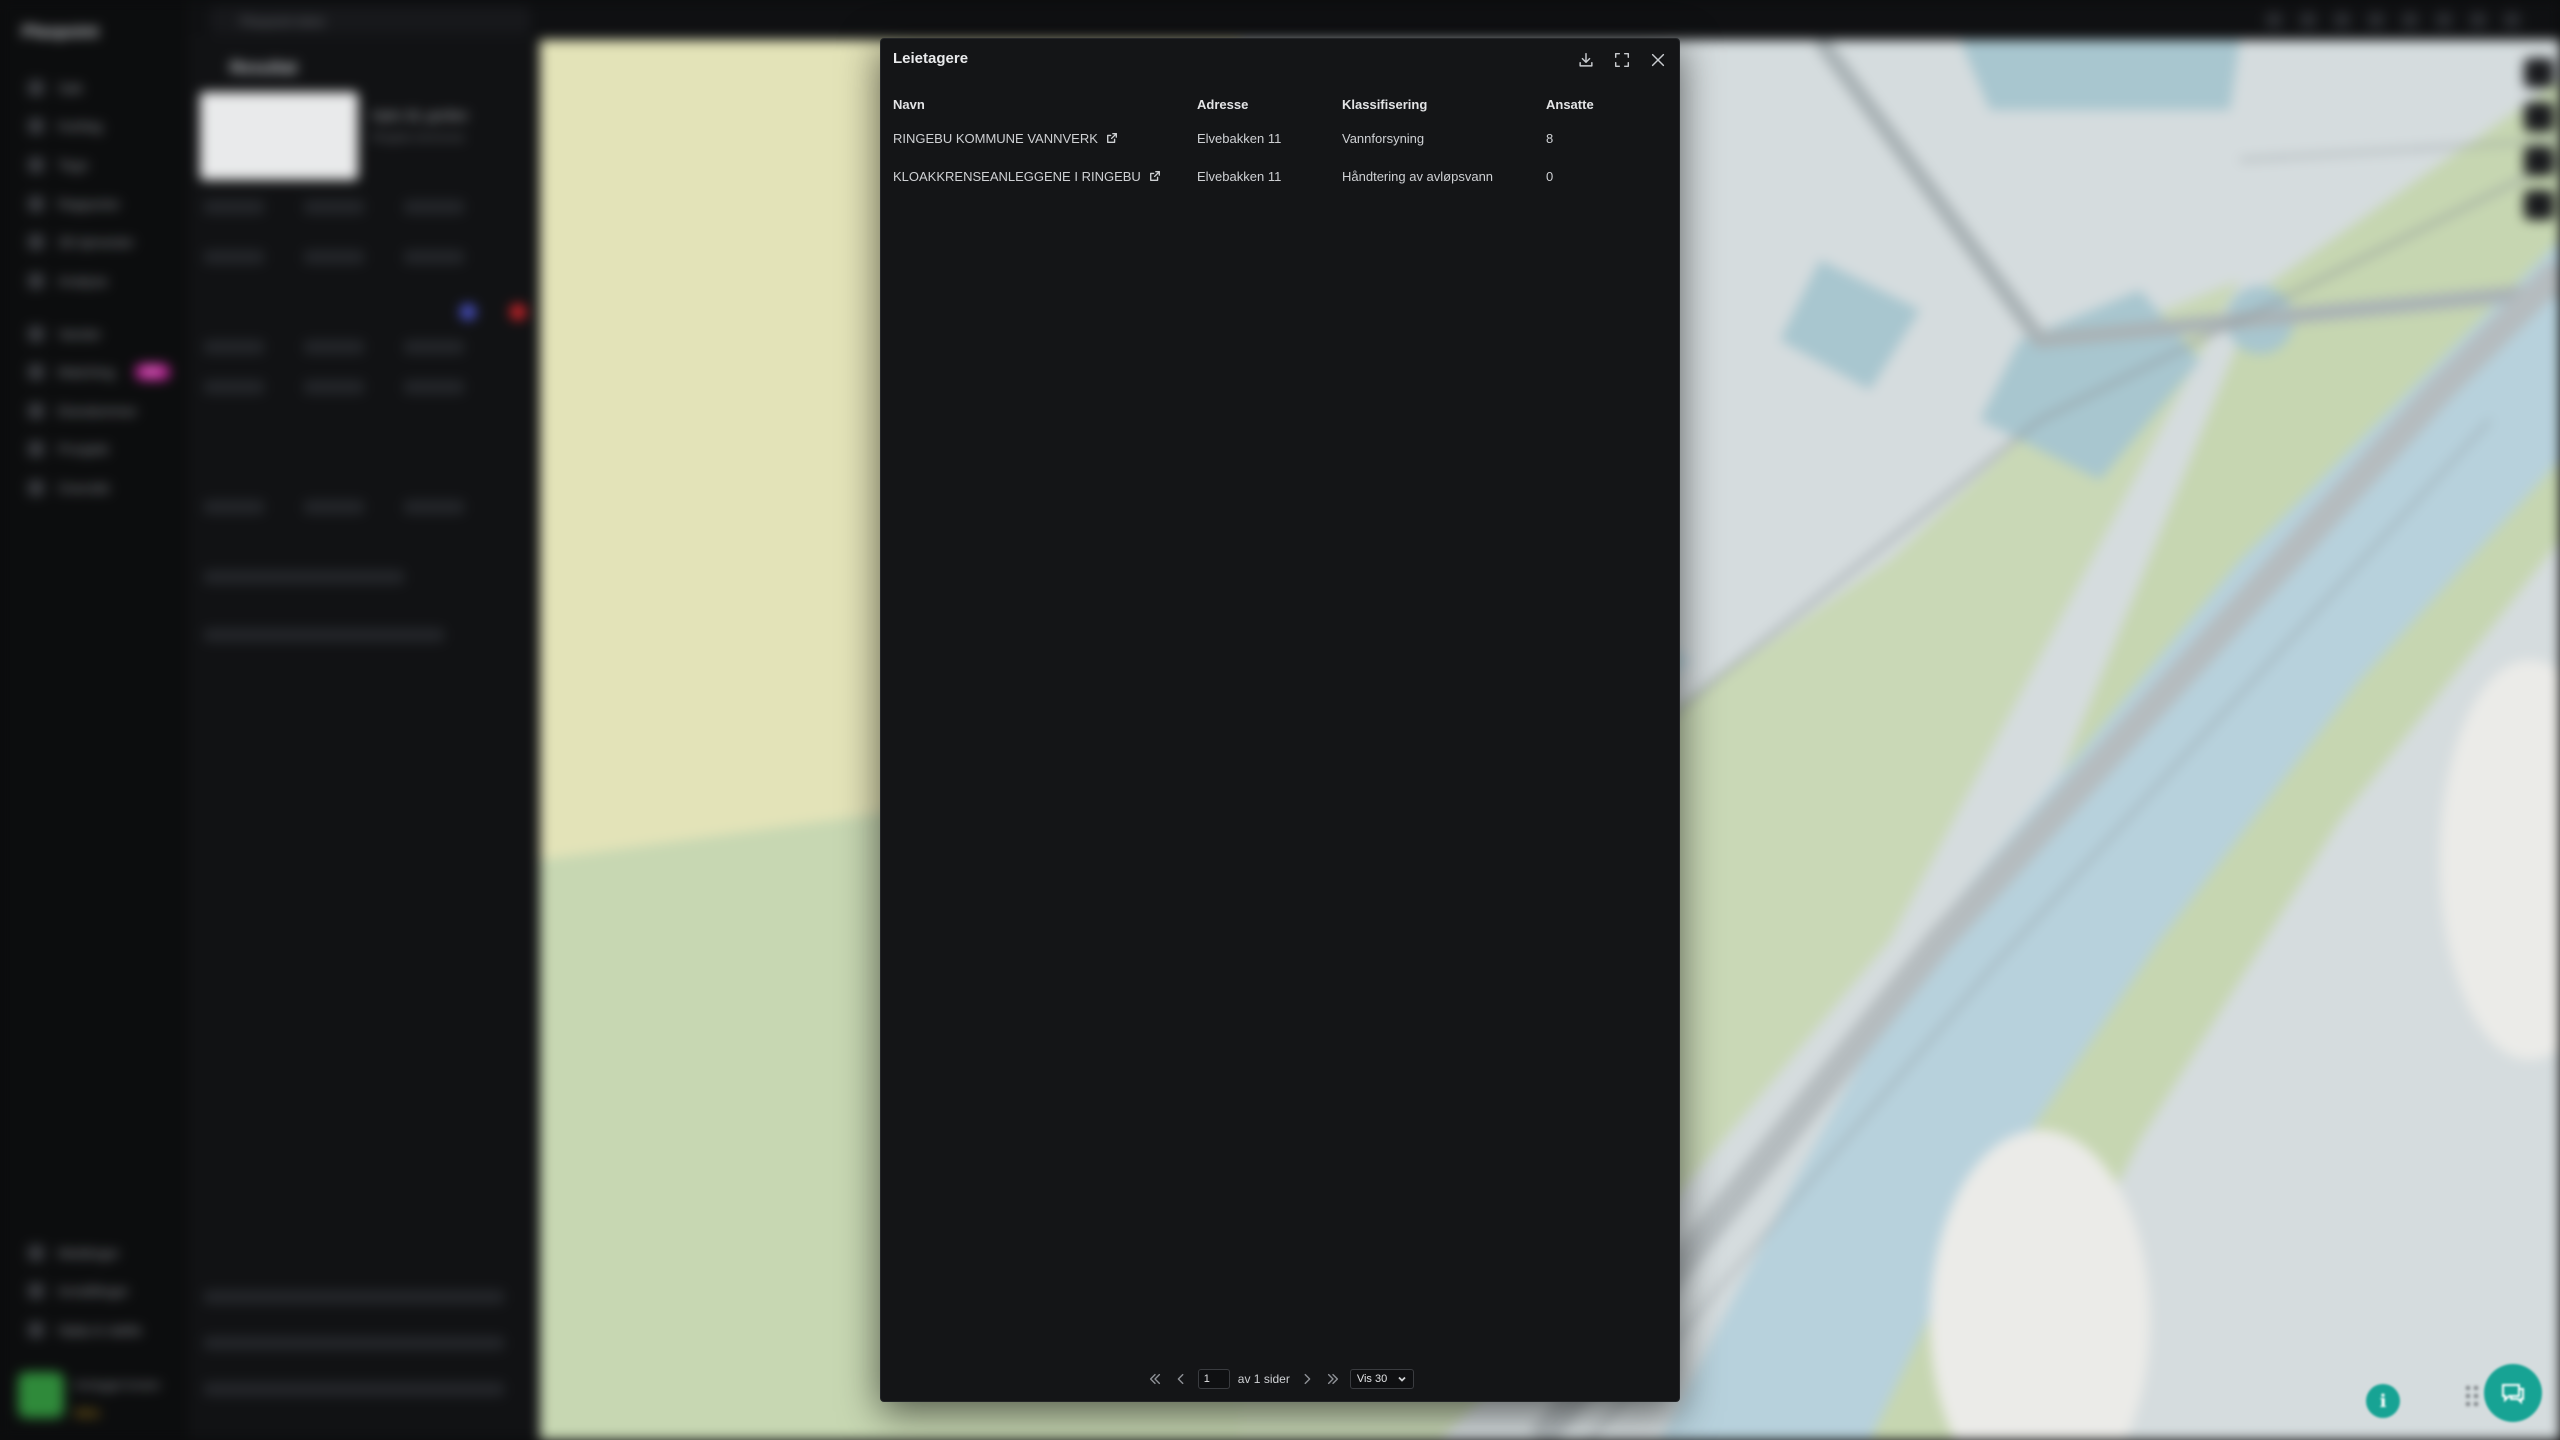 This screenshot has width=2560, height=1440. What do you see at coordinates (78, 1291) in the screenshot?
I see `nav-item-settings: Innstillinger` at bounding box center [78, 1291].